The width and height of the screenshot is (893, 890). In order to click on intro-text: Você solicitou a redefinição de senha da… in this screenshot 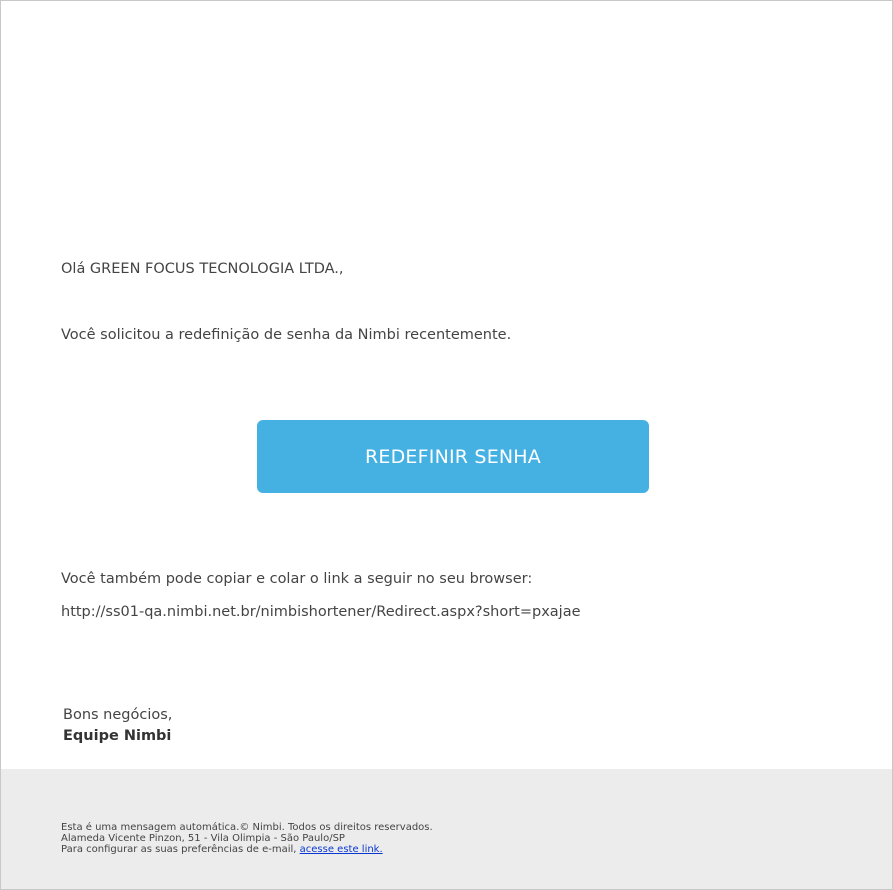, I will do `click(286, 335)`.